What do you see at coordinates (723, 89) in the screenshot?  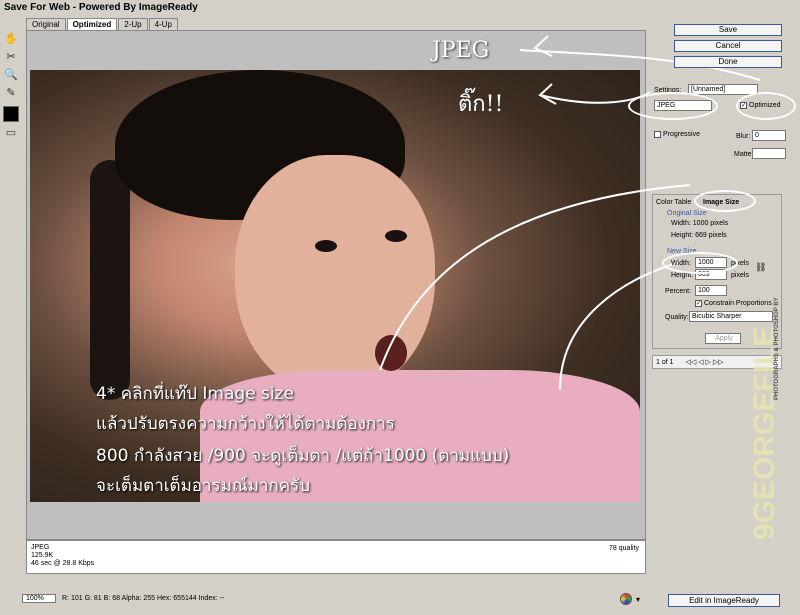 I see `preset-select: [Unnamed]` at bounding box center [723, 89].